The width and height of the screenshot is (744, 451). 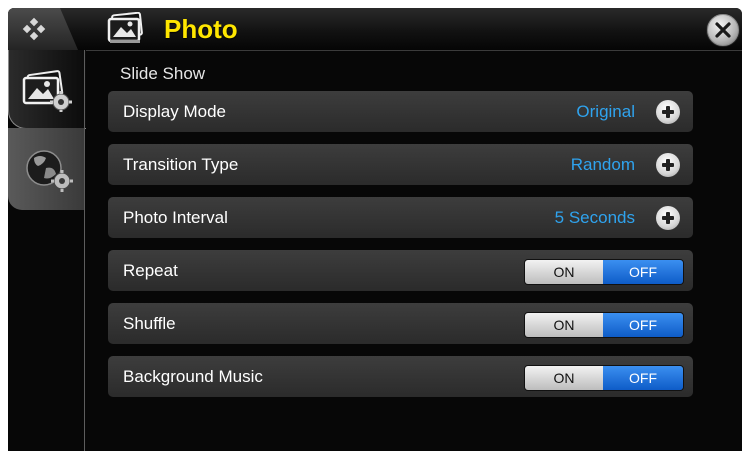 I want to click on setting-label: Repeat, so click(x=150, y=270).